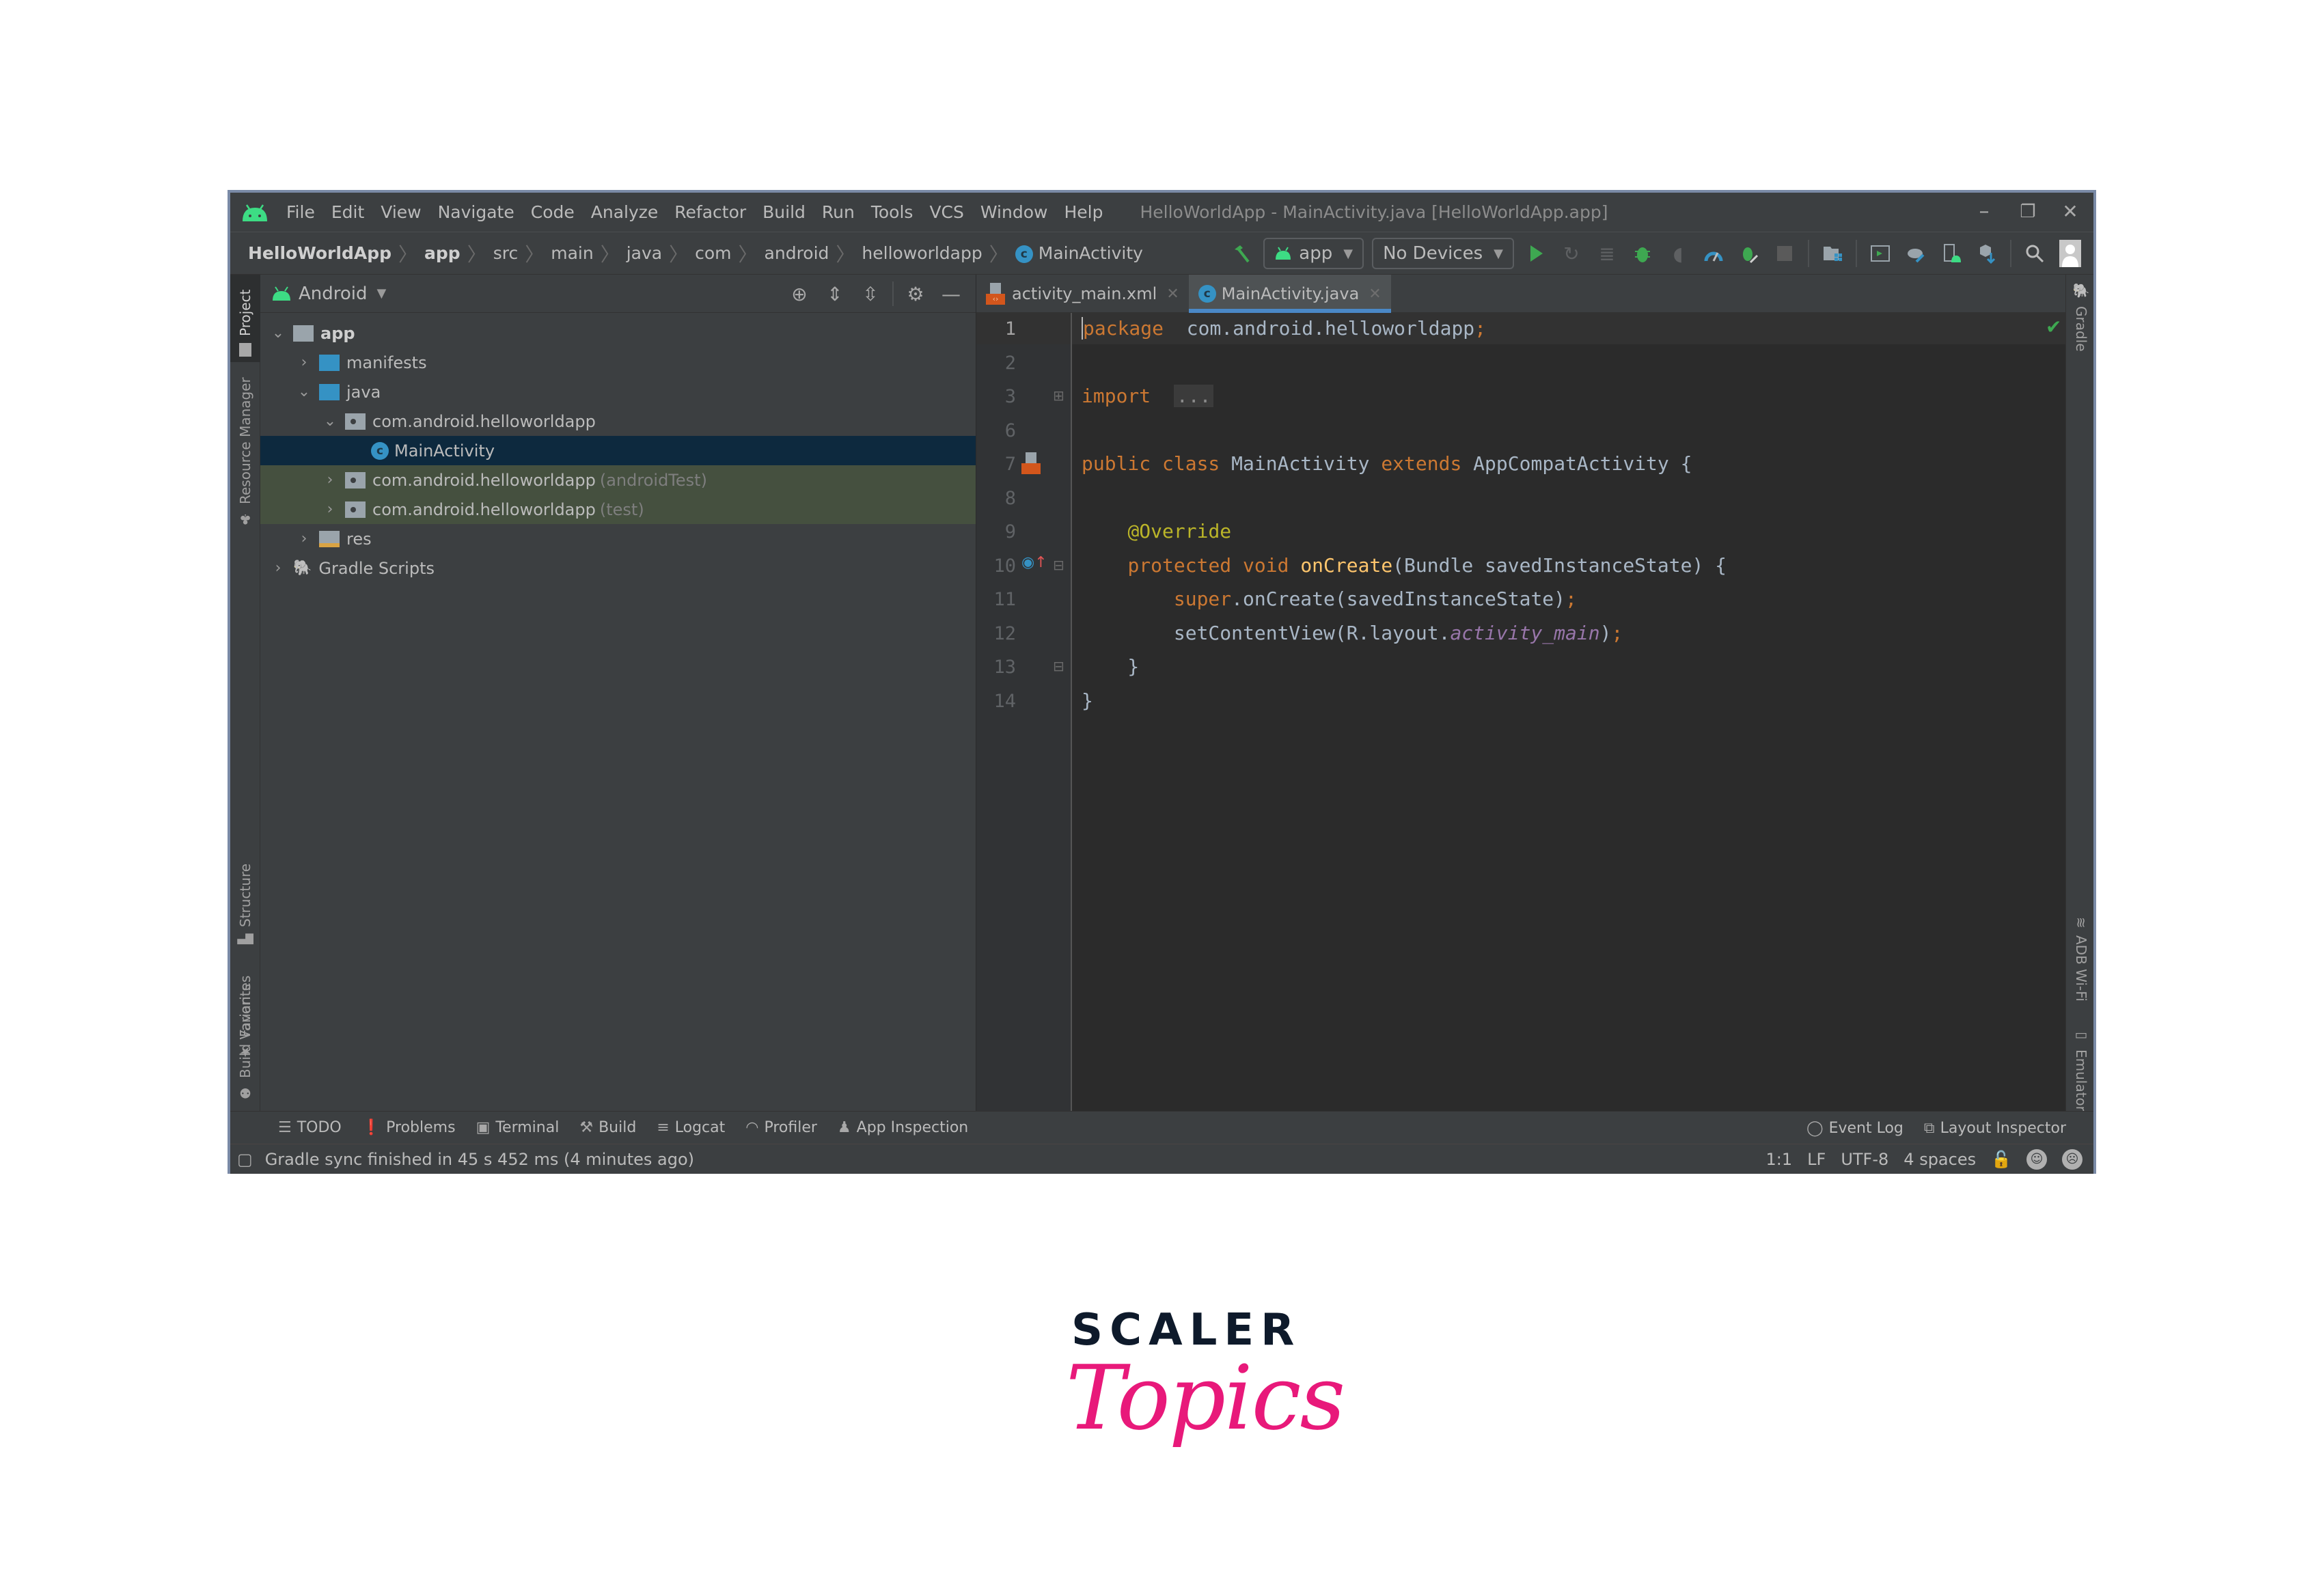 This screenshot has height=1596, width=2323. Describe the element at coordinates (347, 212) in the screenshot. I see `menu-edit: Edit` at that location.